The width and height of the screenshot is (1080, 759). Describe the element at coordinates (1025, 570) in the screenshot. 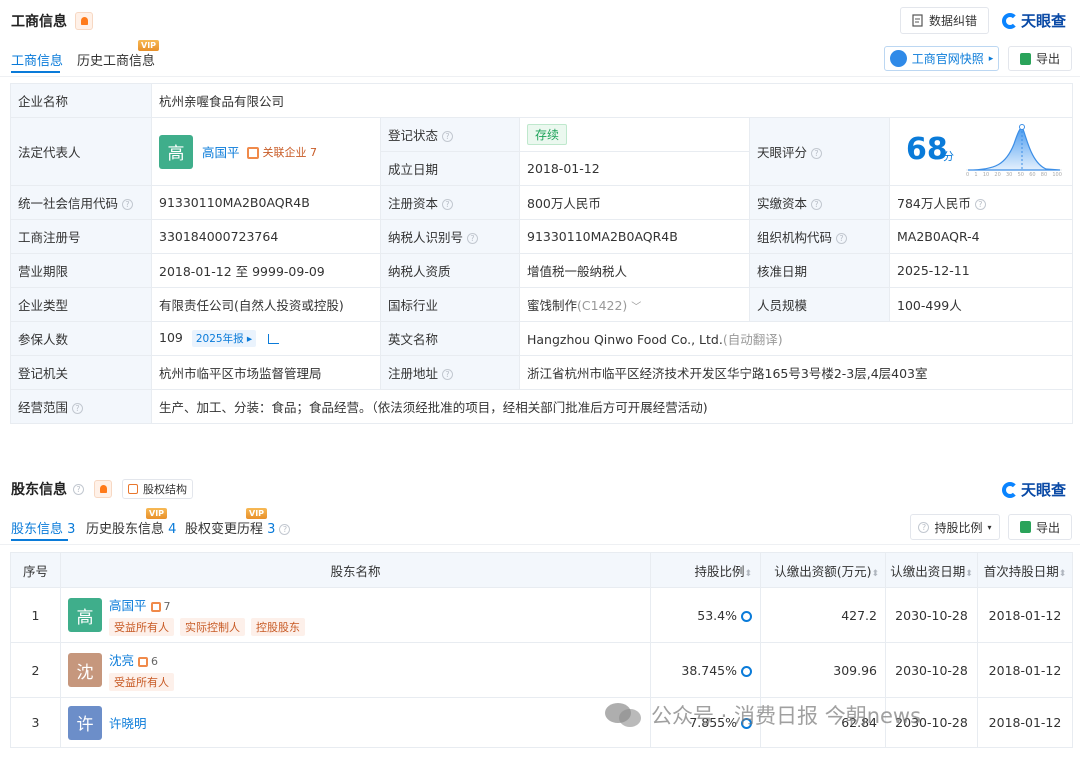

I see `header-first-date: 首次持股日期⬍` at that location.